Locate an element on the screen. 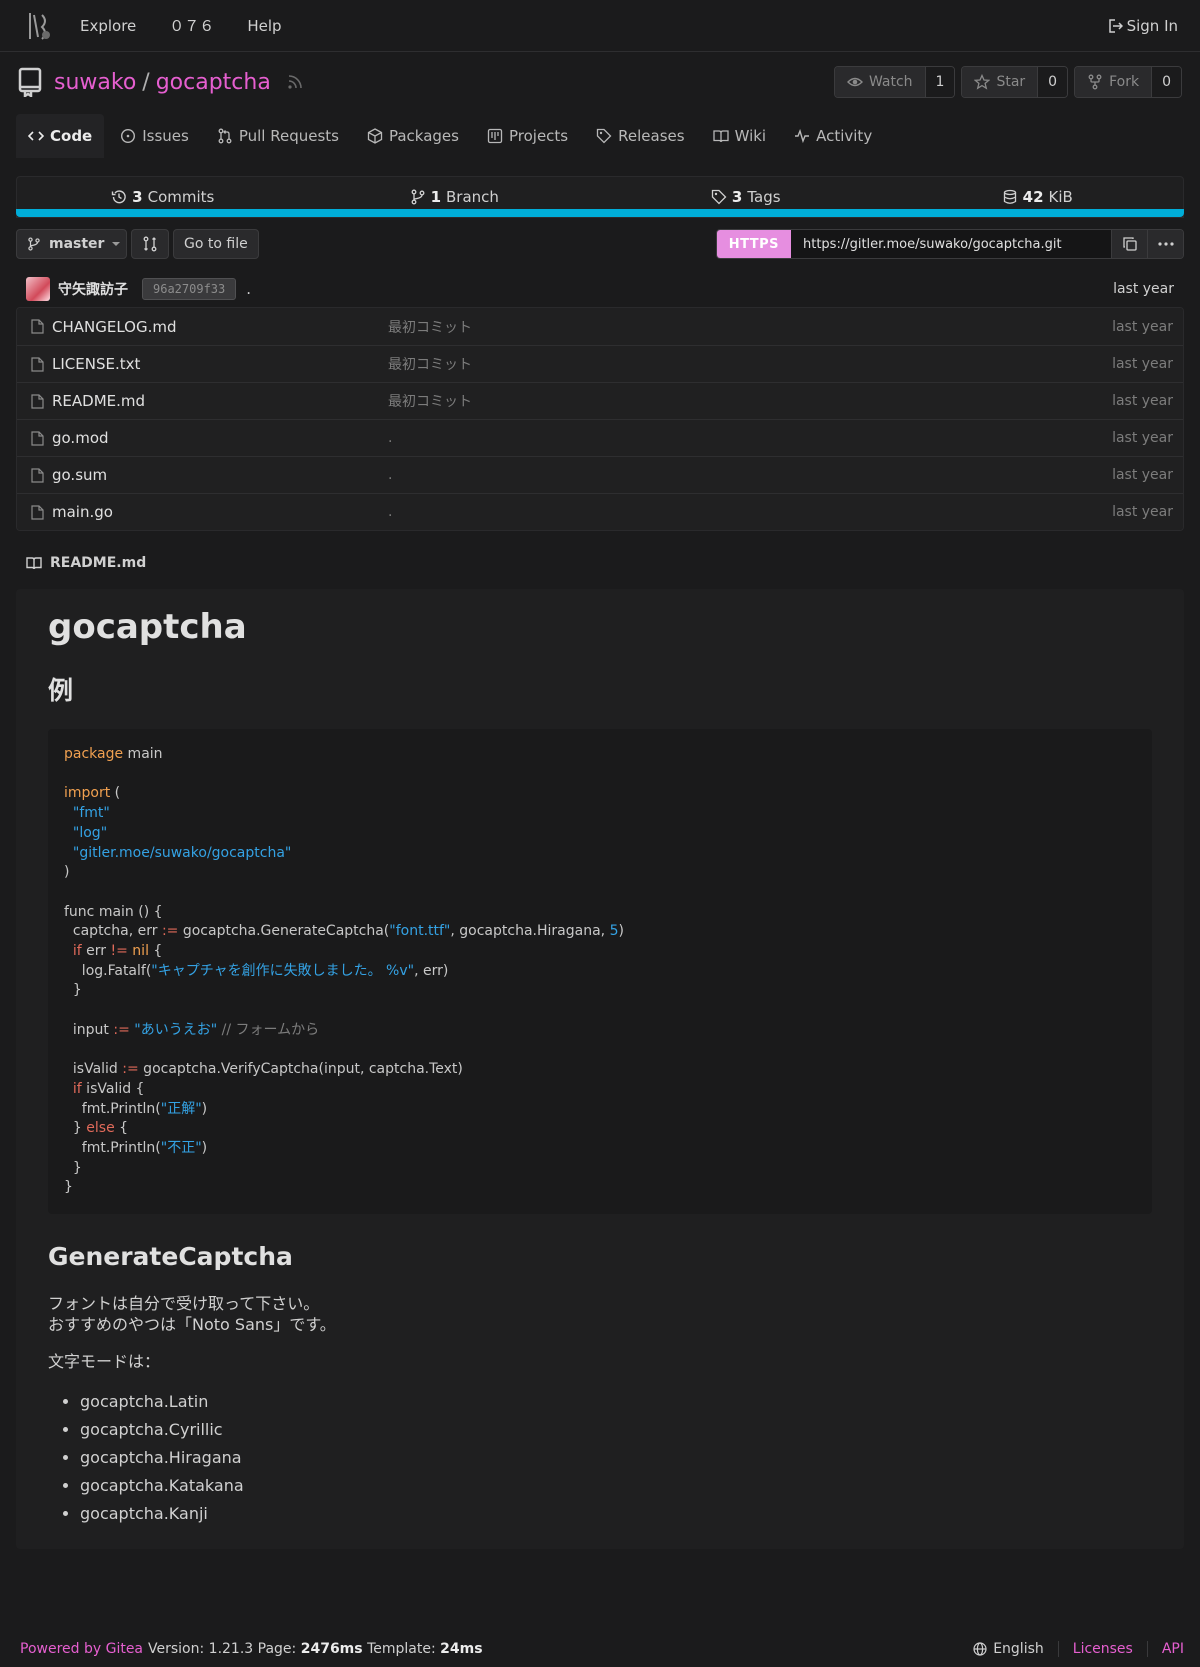  tab-releases: Releases is located at coordinates (640, 136).